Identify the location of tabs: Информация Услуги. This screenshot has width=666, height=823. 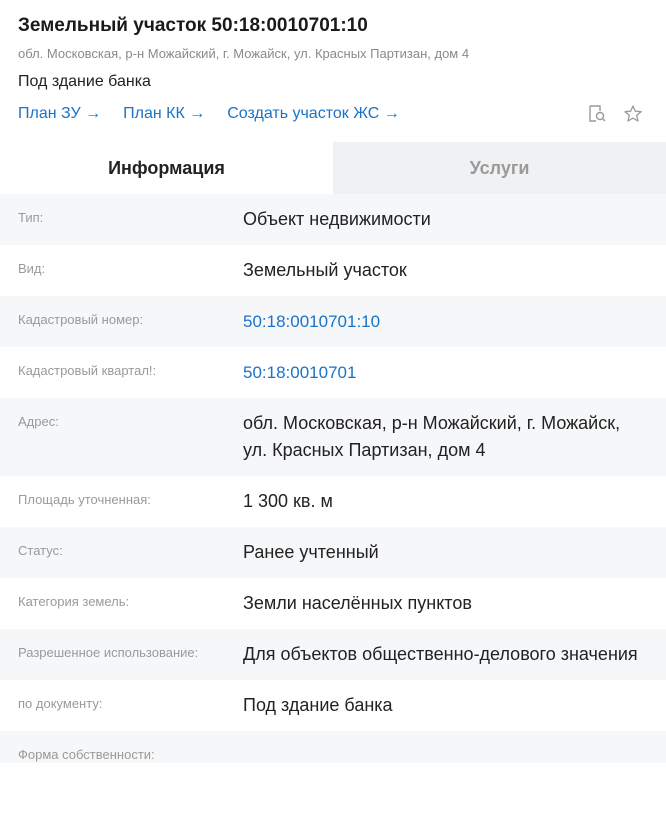
(333, 168).